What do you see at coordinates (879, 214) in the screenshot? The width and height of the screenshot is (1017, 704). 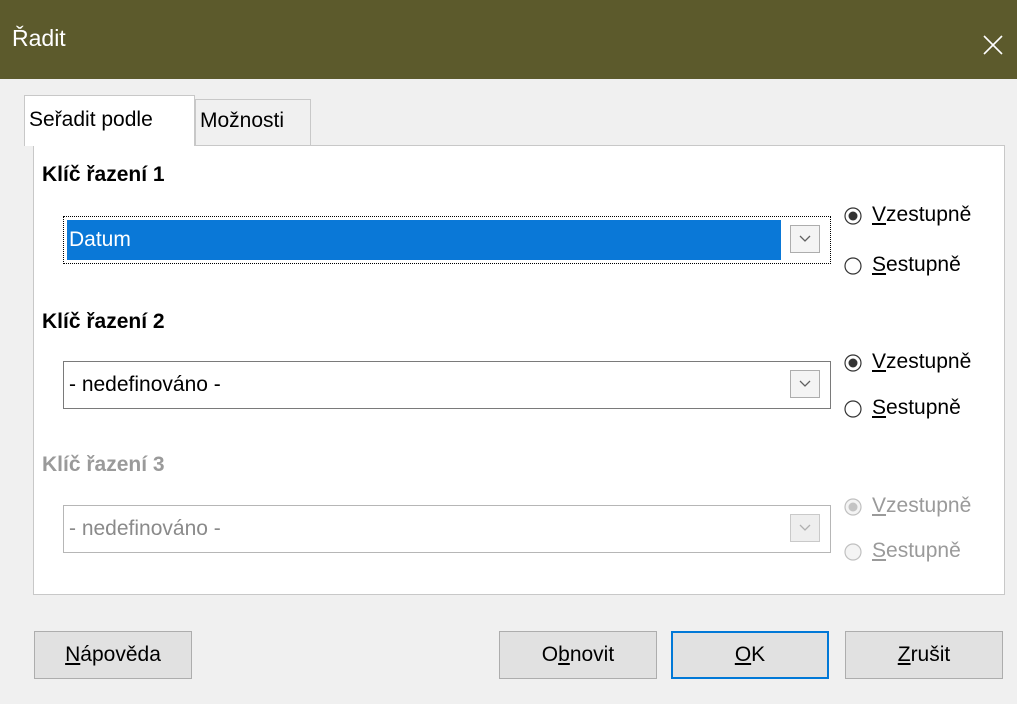 I see `sort-key-1-ascending-mnemonic: V` at bounding box center [879, 214].